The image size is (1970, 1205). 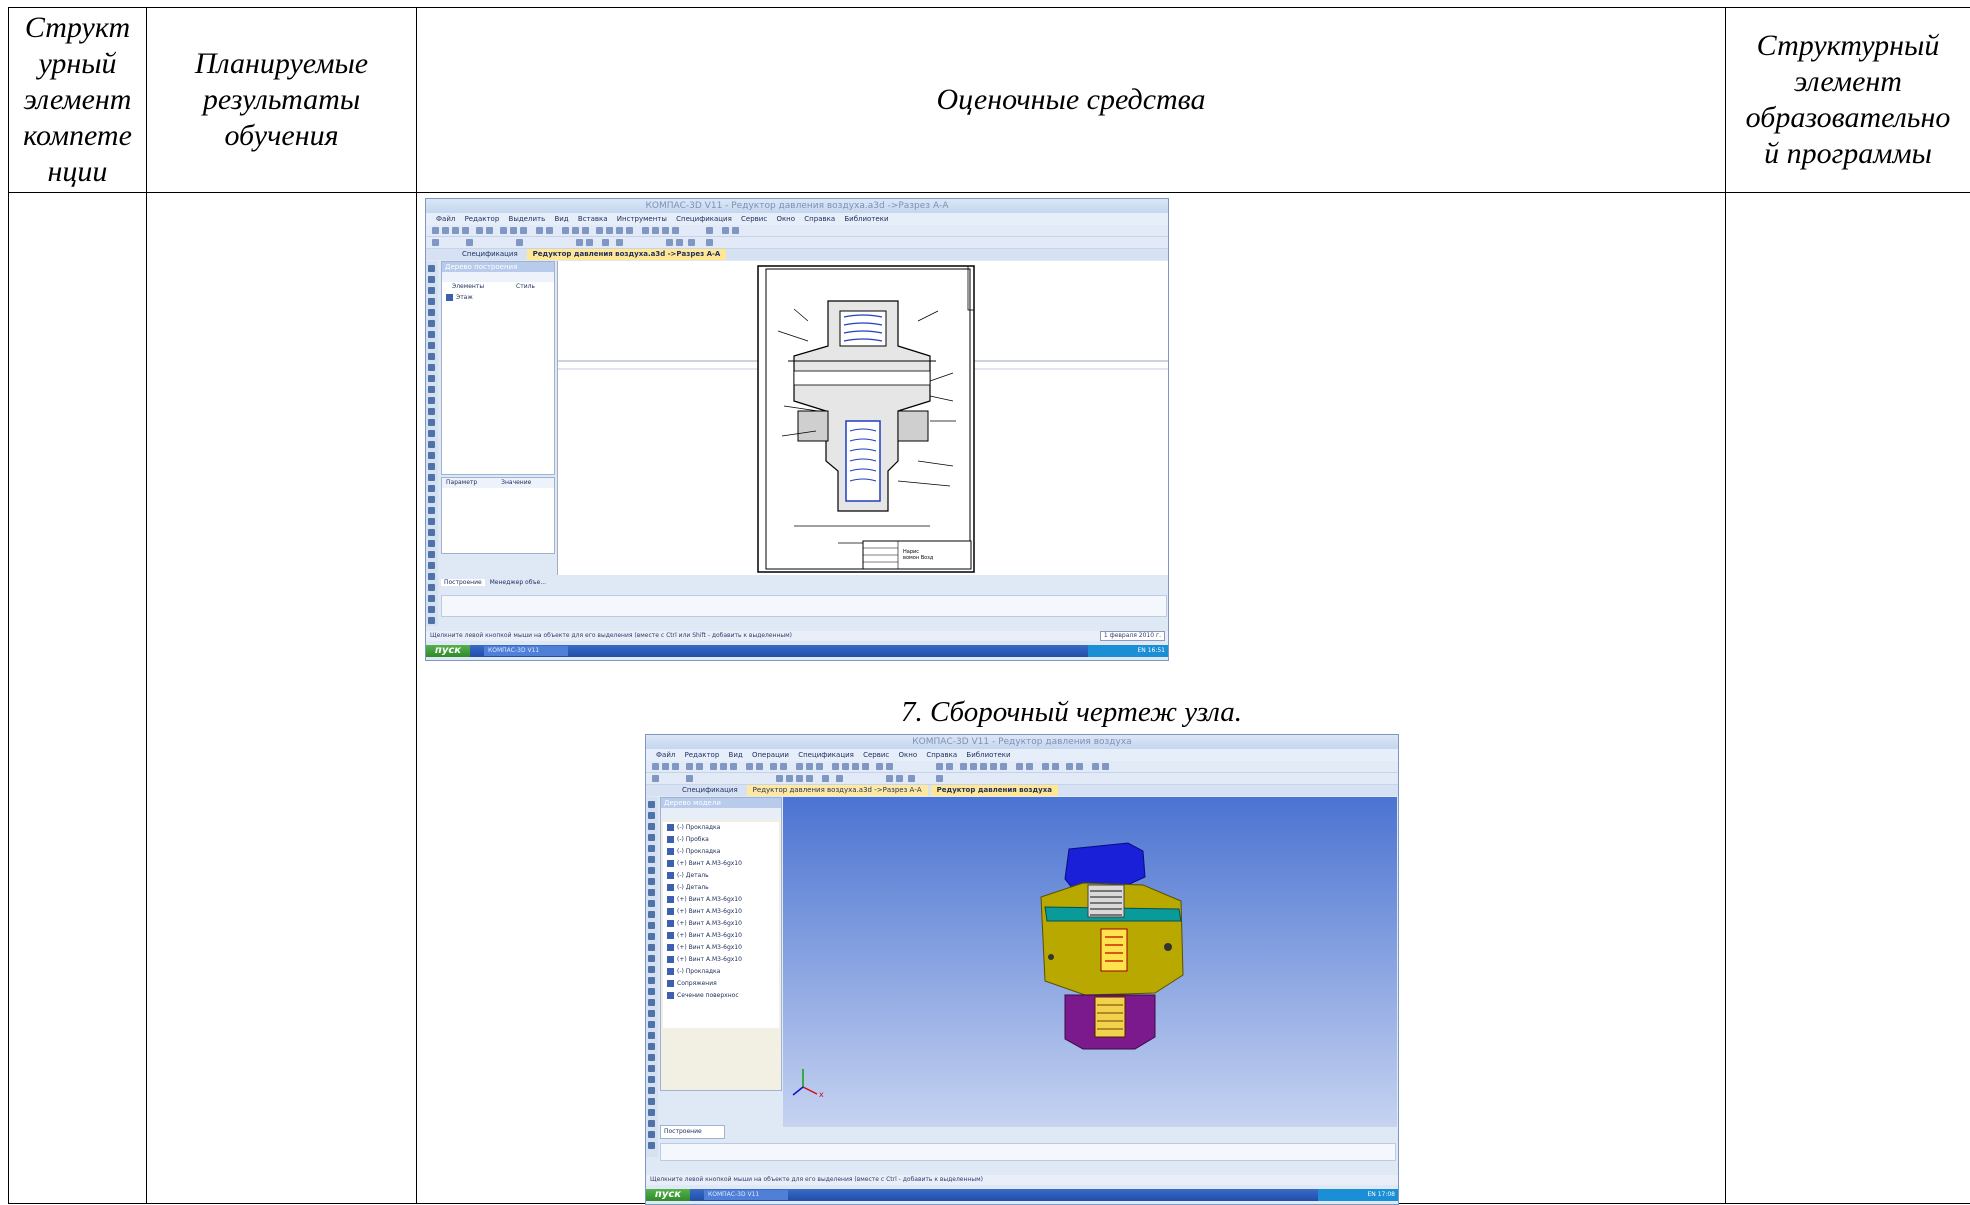 What do you see at coordinates (527, 219) in the screenshot?
I see `menu-item: Выделить` at bounding box center [527, 219].